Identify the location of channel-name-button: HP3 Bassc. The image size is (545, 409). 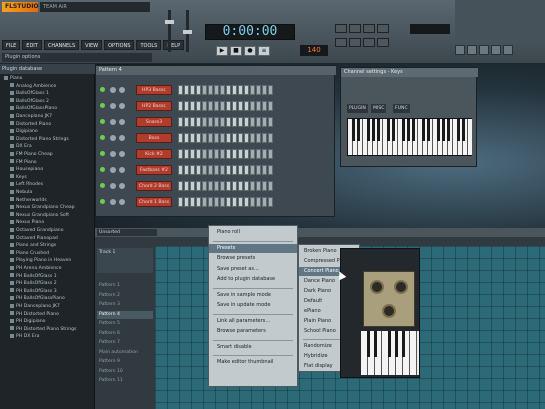
(154, 90).